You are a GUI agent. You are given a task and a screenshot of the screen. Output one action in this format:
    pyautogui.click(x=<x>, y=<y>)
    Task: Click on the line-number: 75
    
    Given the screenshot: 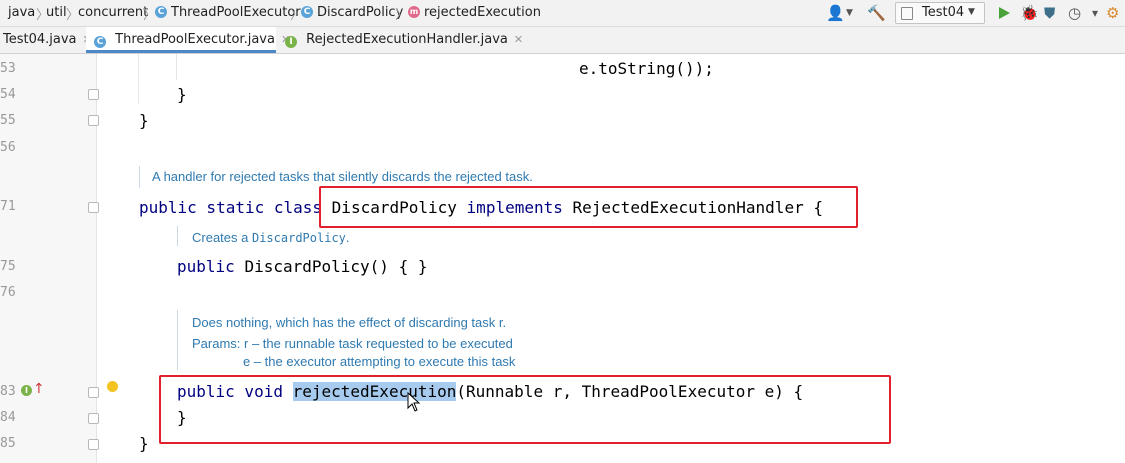 What is the action you would take?
    pyautogui.click(x=8, y=266)
    